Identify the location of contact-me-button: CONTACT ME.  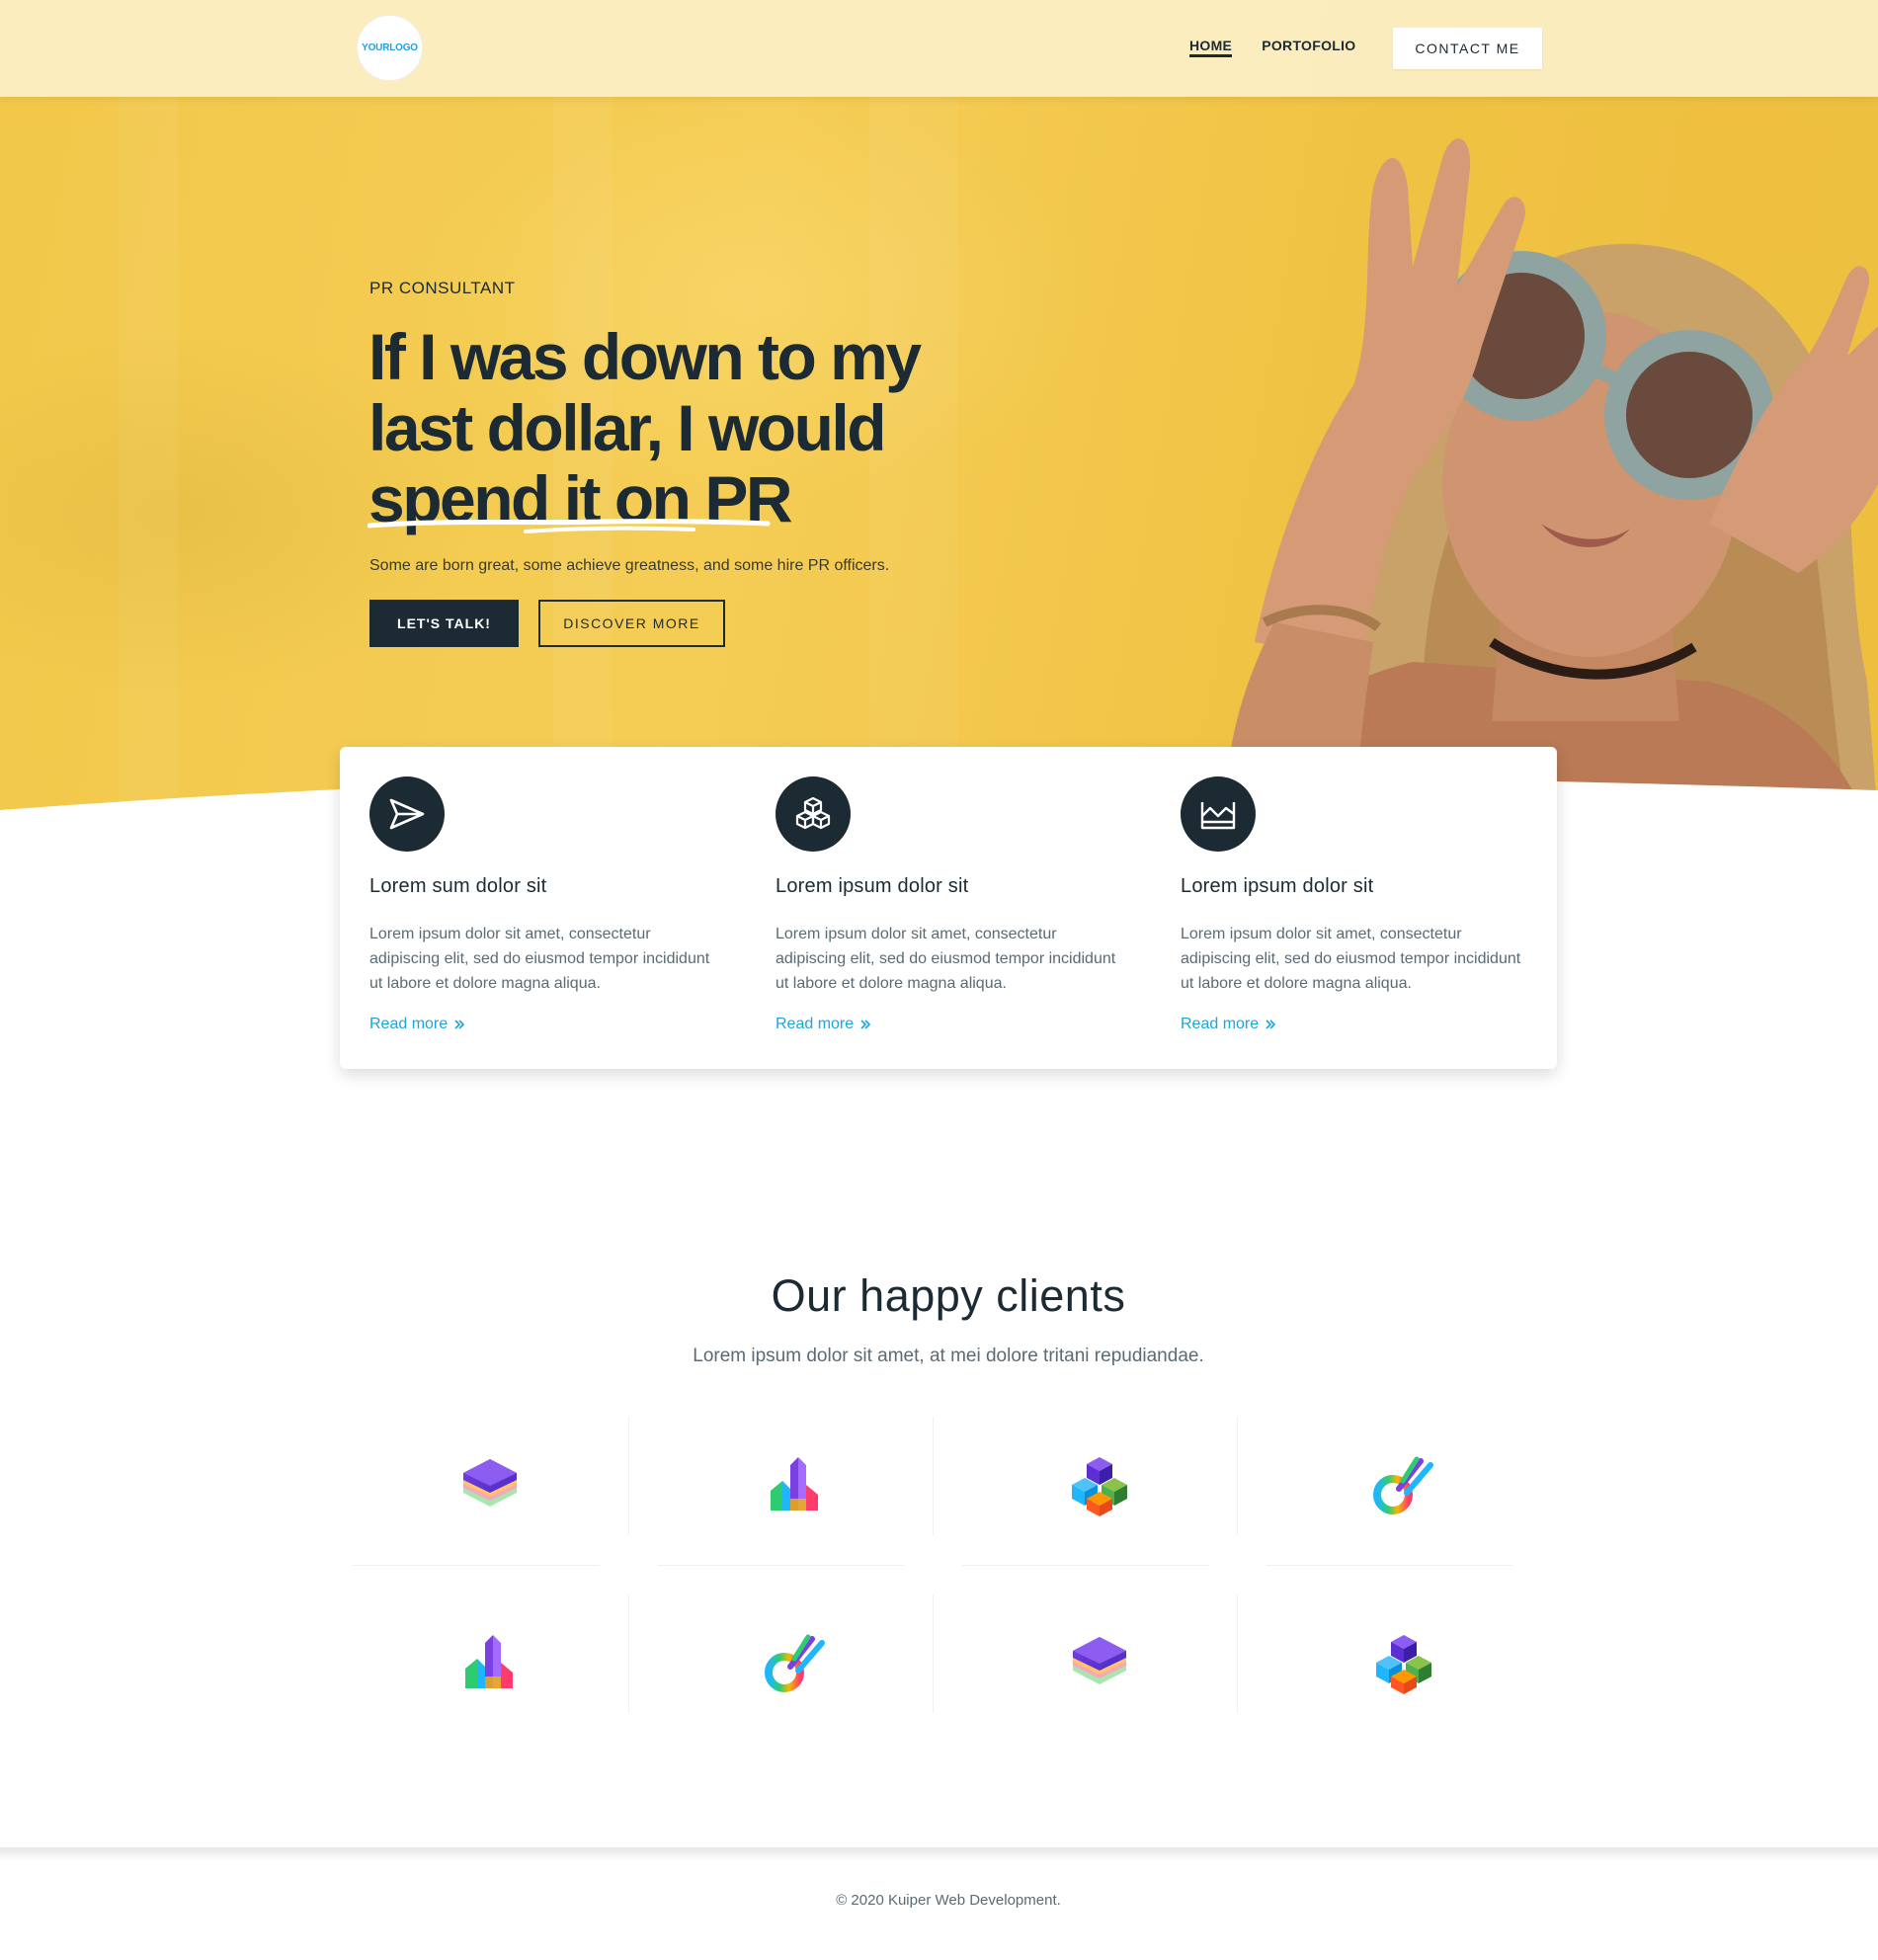
(1467, 48).